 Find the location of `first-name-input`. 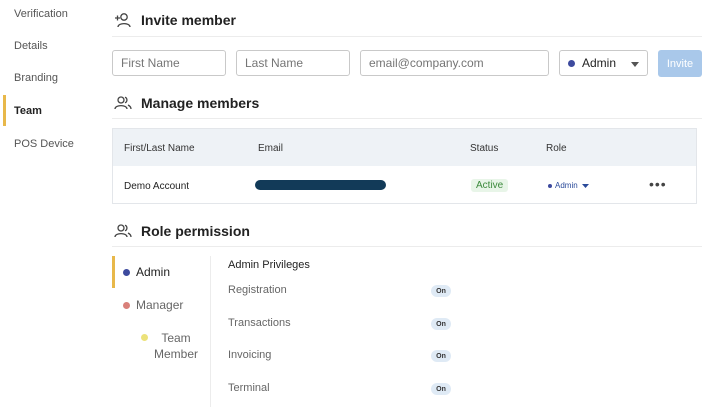

first-name-input is located at coordinates (169, 63).